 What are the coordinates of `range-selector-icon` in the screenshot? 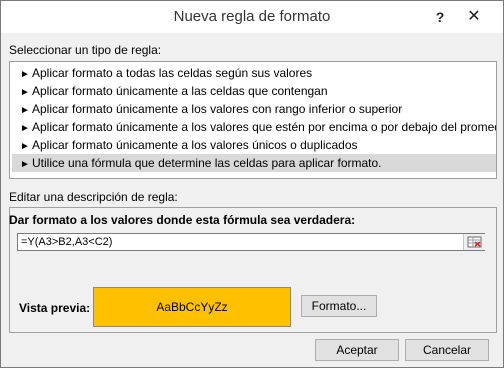 It's located at (474, 242).